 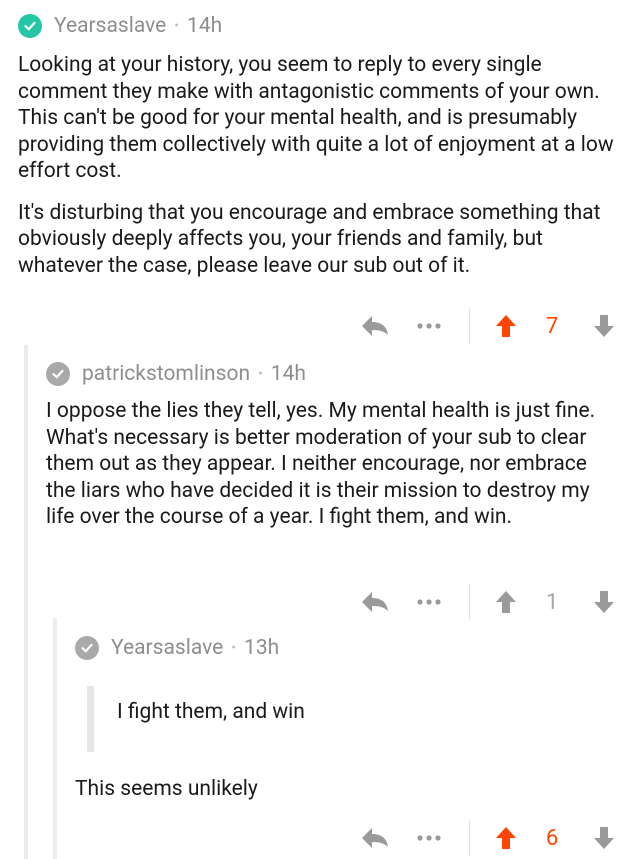 I want to click on comment: Yearsaslave • 13h, so click(x=347, y=648).